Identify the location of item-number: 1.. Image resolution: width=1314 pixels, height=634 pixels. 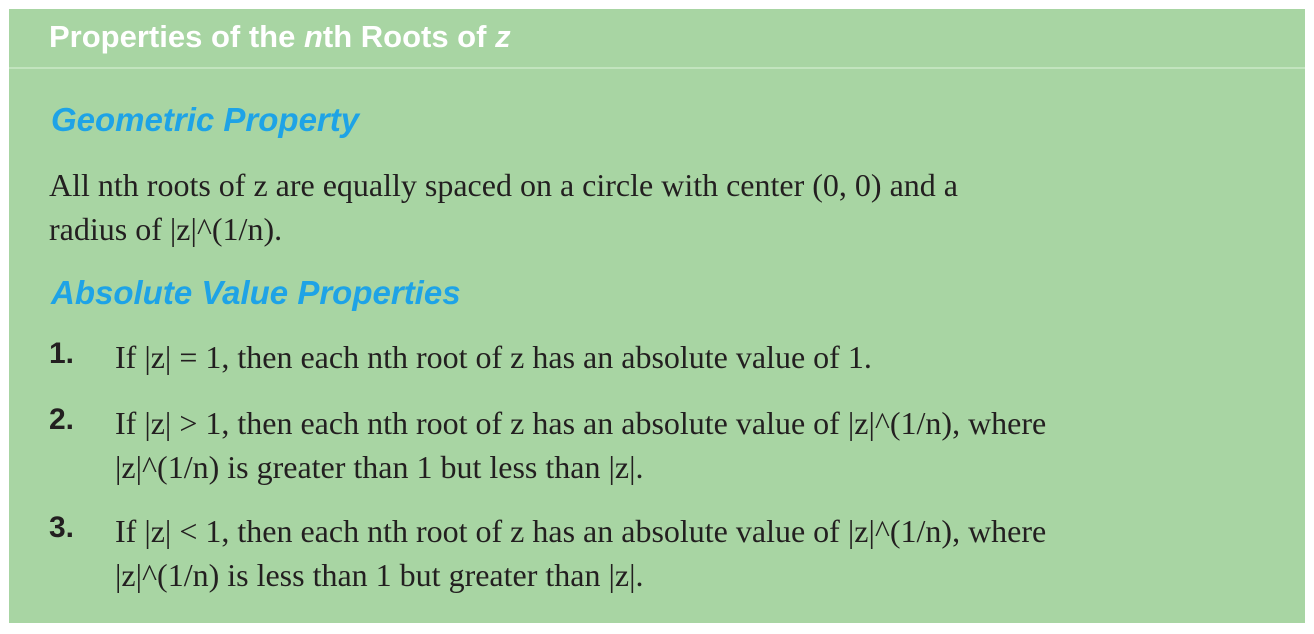
(62, 353).